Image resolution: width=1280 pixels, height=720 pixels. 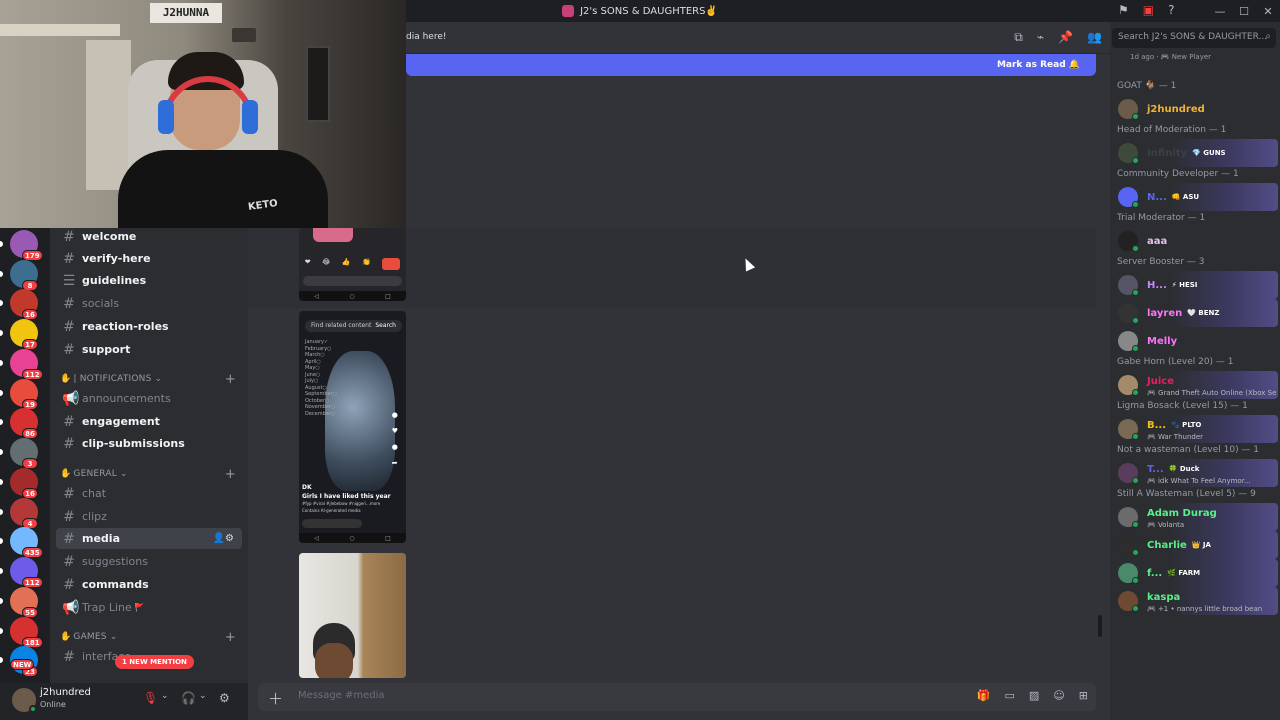 What do you see at coordinates (1244, 11) in the screenshot?
I see `maximize-icon: ☐` at bounding box center [1244, 11].